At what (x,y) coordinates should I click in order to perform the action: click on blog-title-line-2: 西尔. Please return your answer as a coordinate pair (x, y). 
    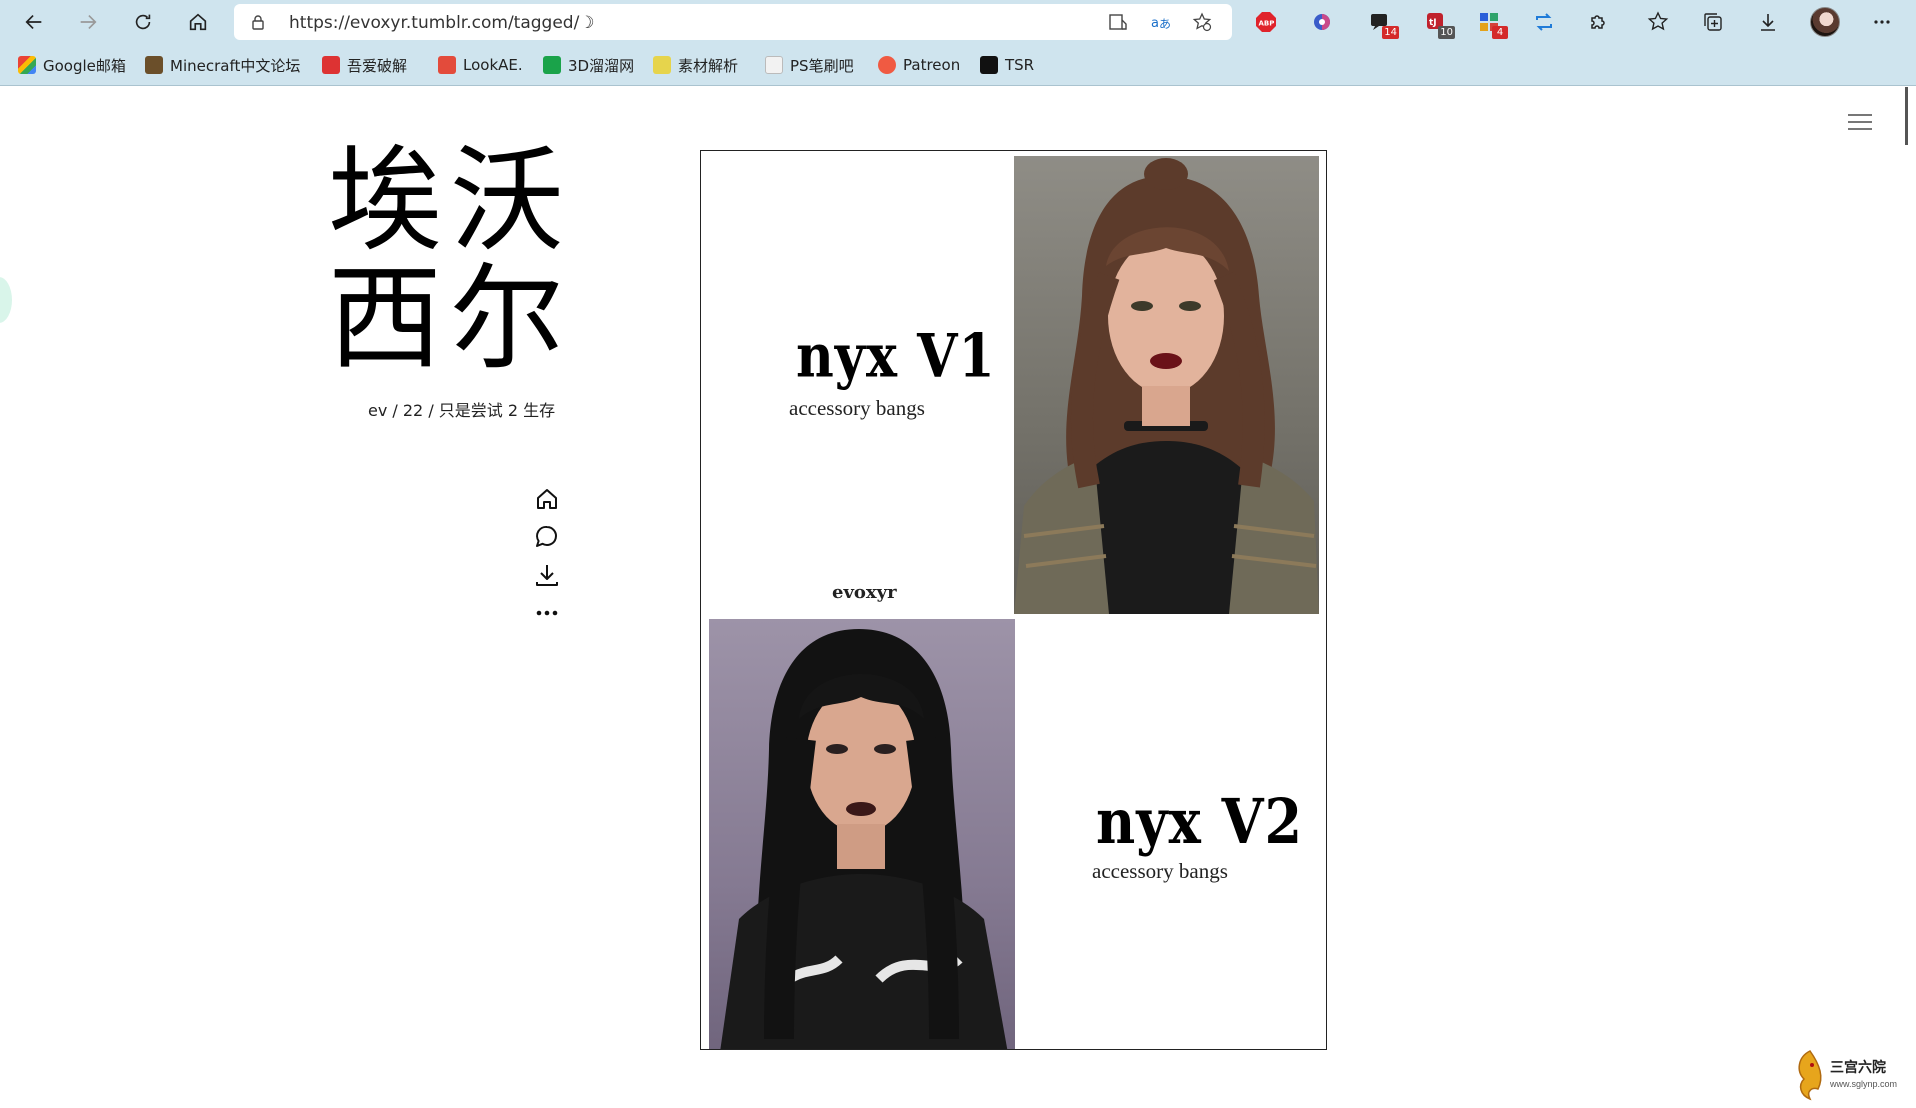
    Looking at the image, I should click on (450, 318).